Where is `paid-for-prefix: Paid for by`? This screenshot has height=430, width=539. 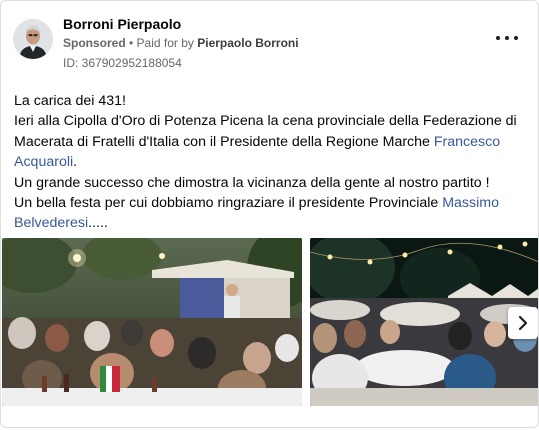
paid-for-prefix: Paid for by is located at coordinates (167, 43).